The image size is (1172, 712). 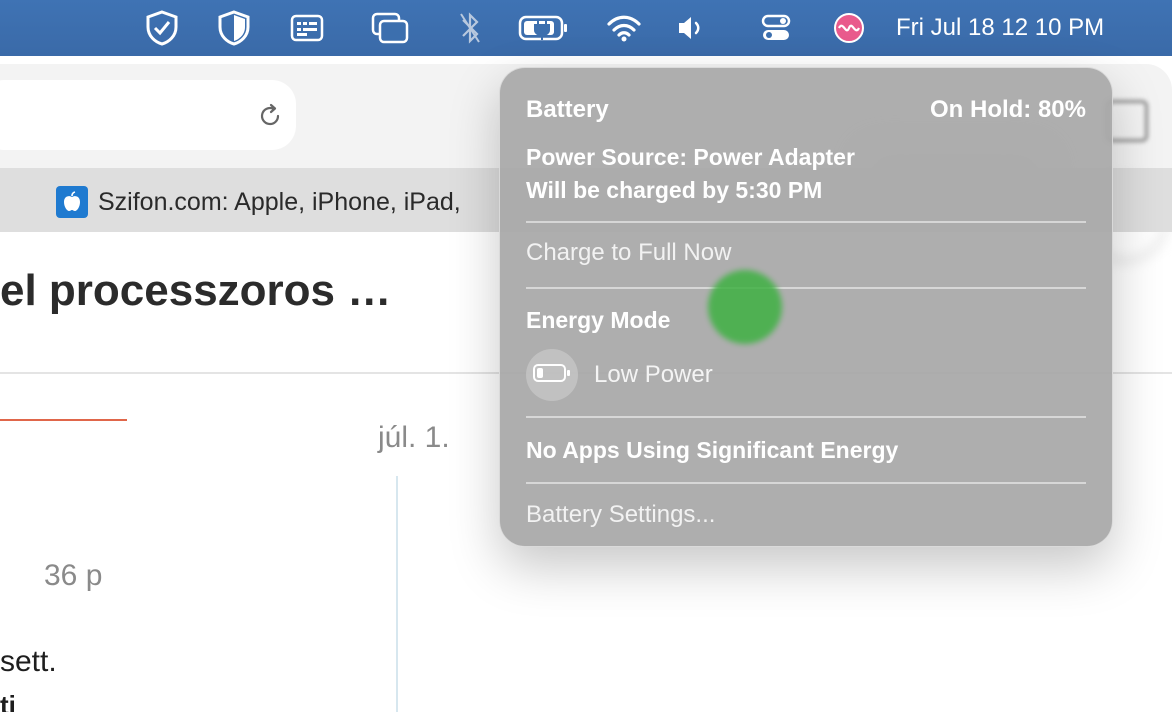 I want to click on article-text-bold: ti, so click(x=8, y=701).